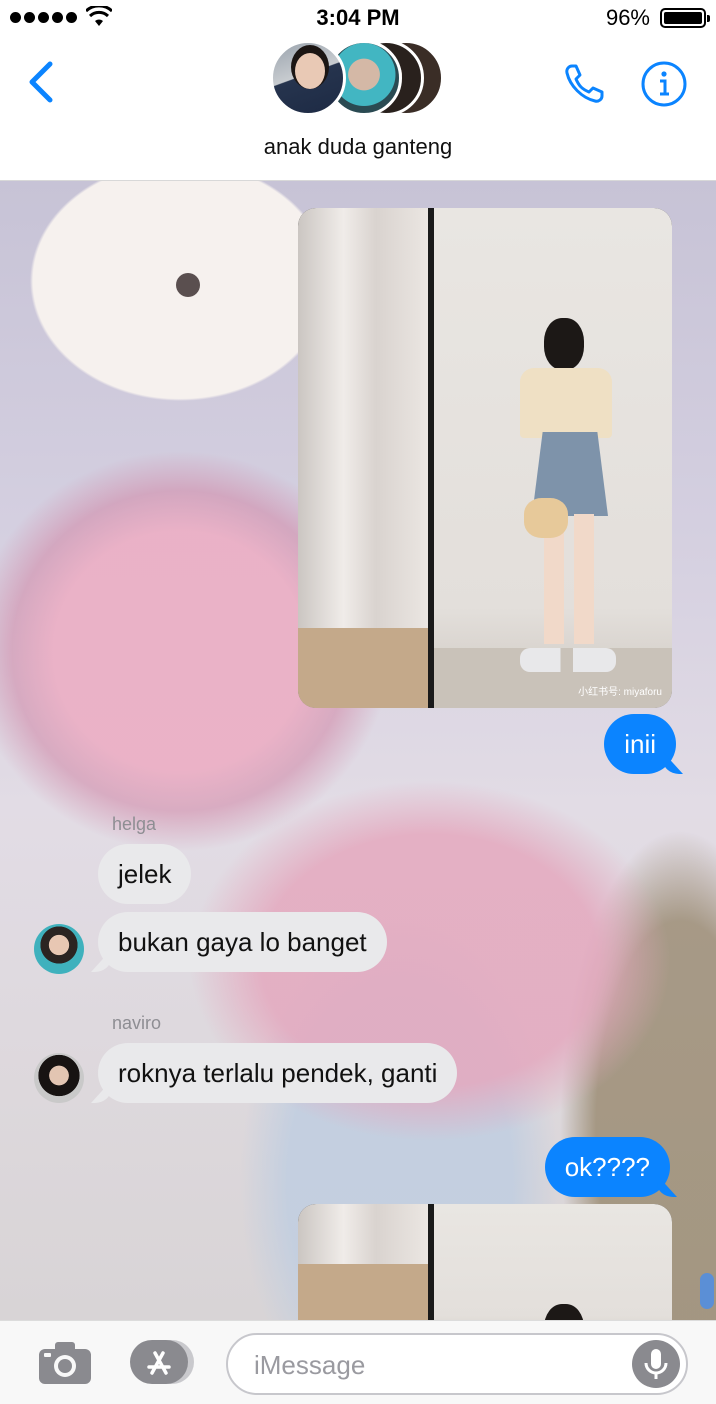  I want to click on wallpaper-detail, so click(188, 285).